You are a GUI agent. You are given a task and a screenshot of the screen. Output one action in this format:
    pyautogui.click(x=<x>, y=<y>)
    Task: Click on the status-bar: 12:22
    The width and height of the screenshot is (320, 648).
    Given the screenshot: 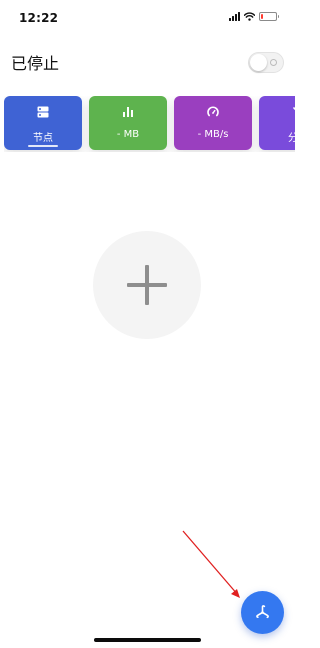 What is the action you would take?
    pyautogui.click(x=147, y=18)
    